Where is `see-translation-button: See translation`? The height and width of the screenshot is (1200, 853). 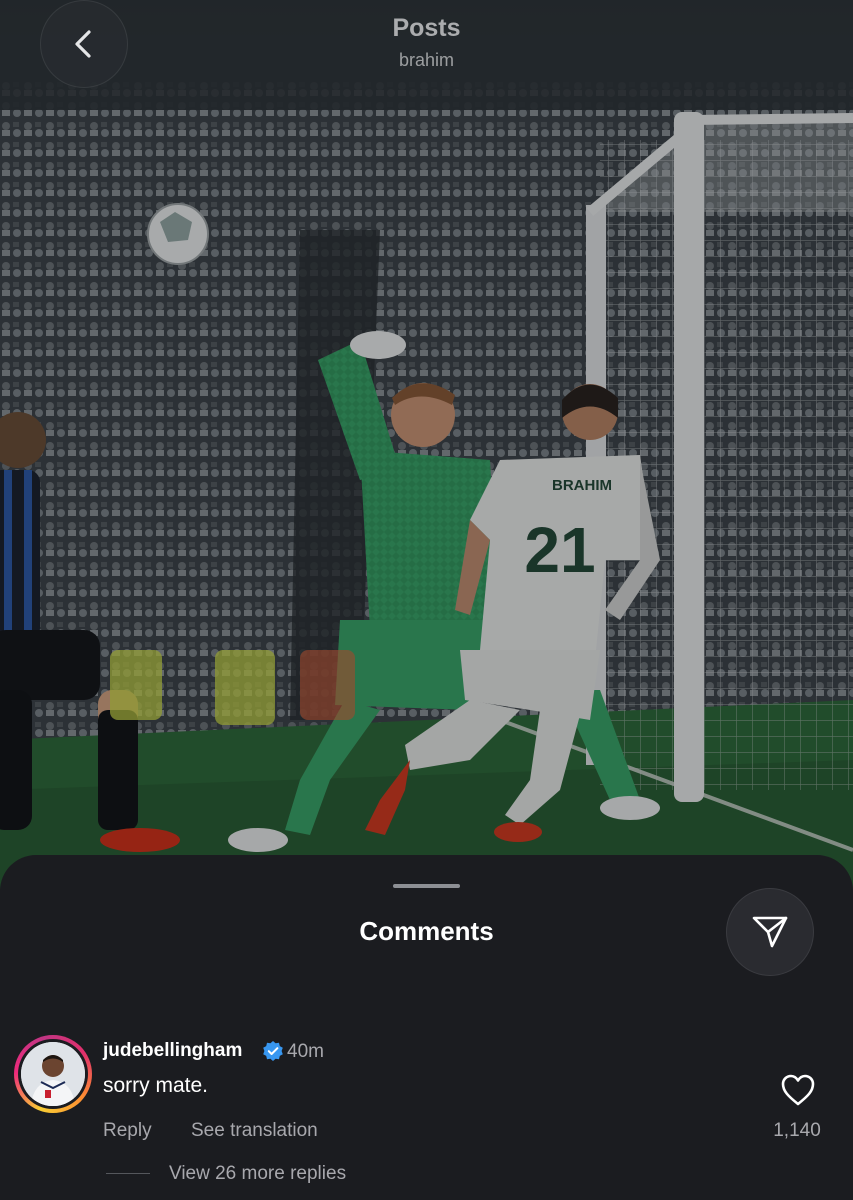
see-translation-button: See translation is located at coordinates (254, 1131).